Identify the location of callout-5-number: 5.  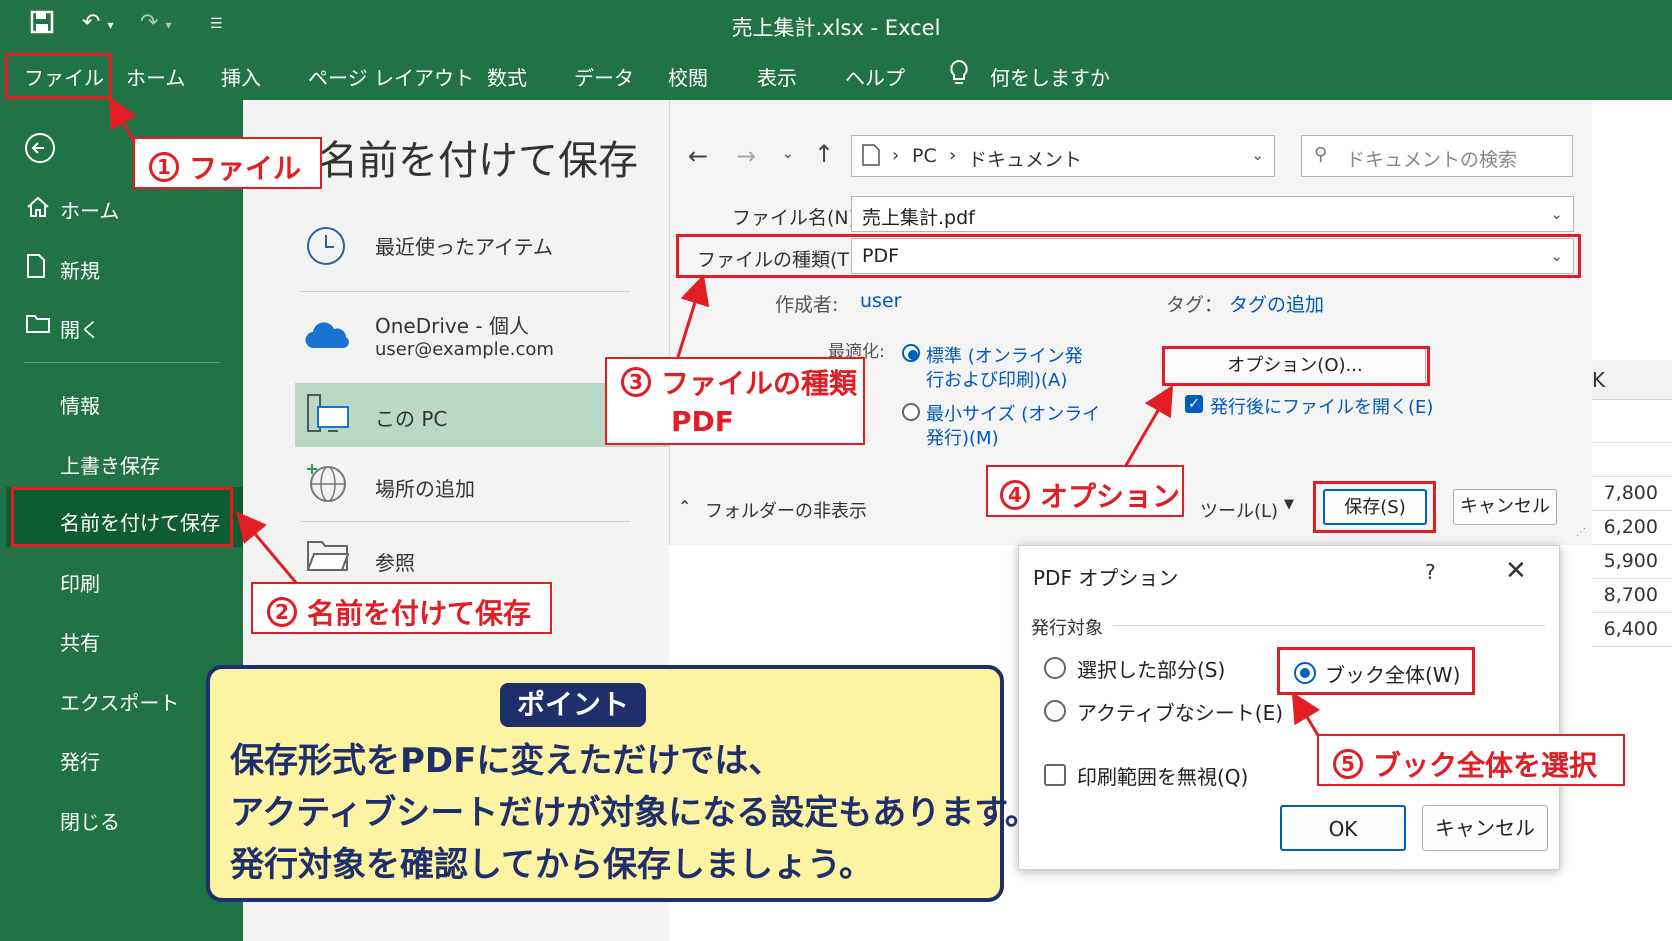
(1348, 764).